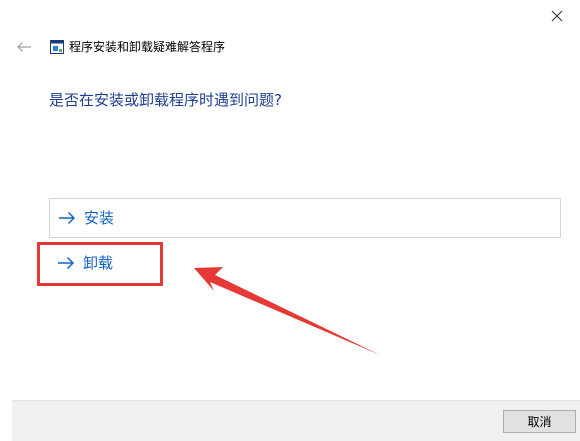 This screenshot has height=441, width=580. I want to click on install-option-label: 安装, so click(99, 218).